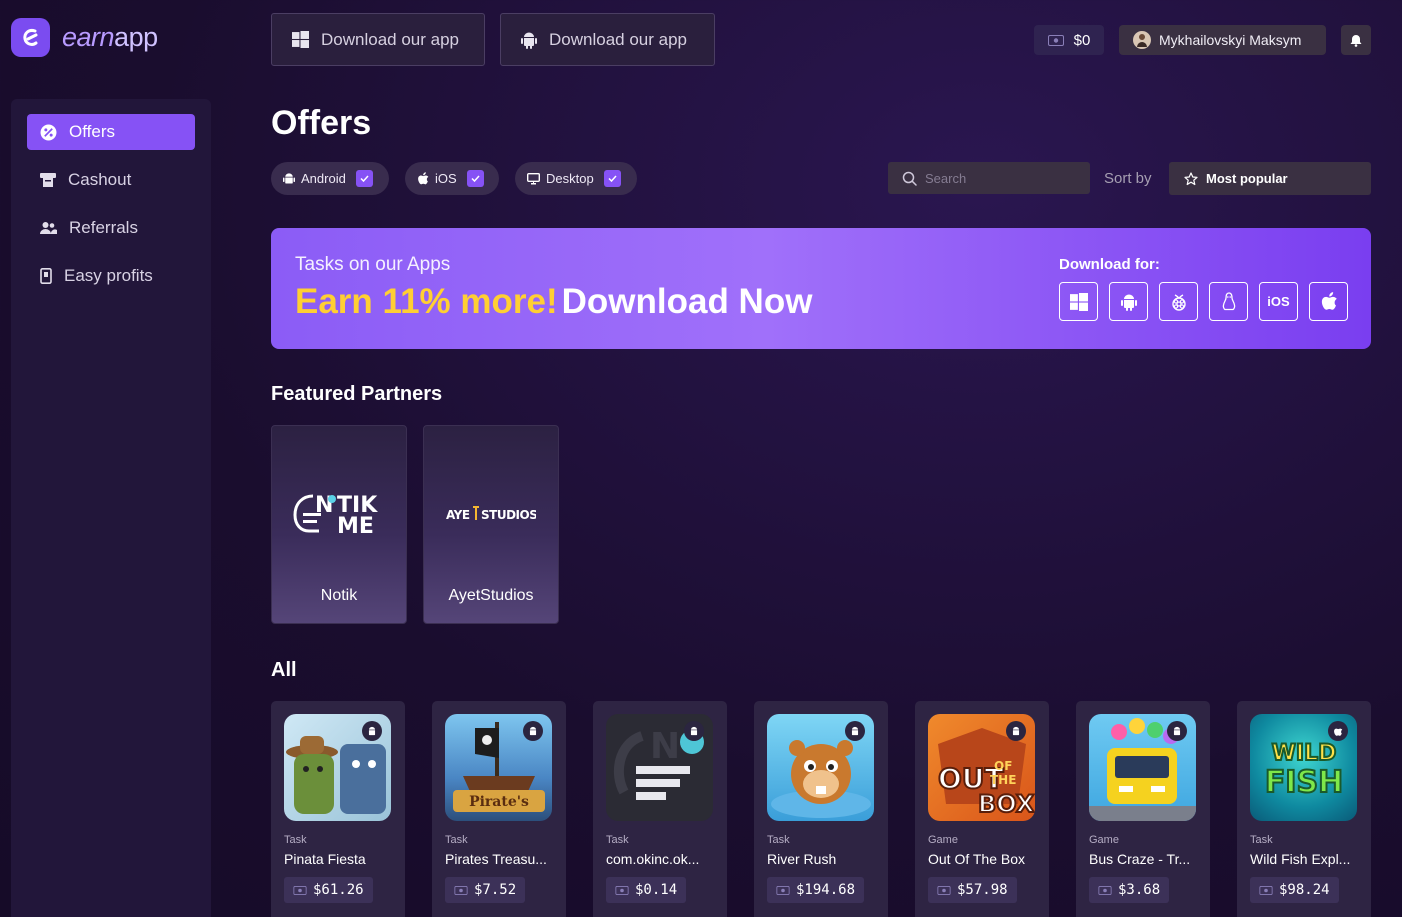 Image resolution: width=1402 pixels, height=917 pixels. Describe the element at coordinates (452, 178) in the screenshot. I see `filter-ios-chip: iOS` at that location.